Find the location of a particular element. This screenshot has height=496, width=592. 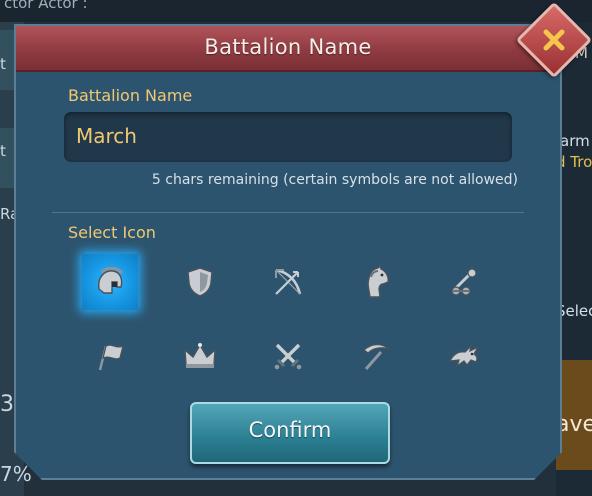

crossbow-icon is located at coordinates (288, 282).